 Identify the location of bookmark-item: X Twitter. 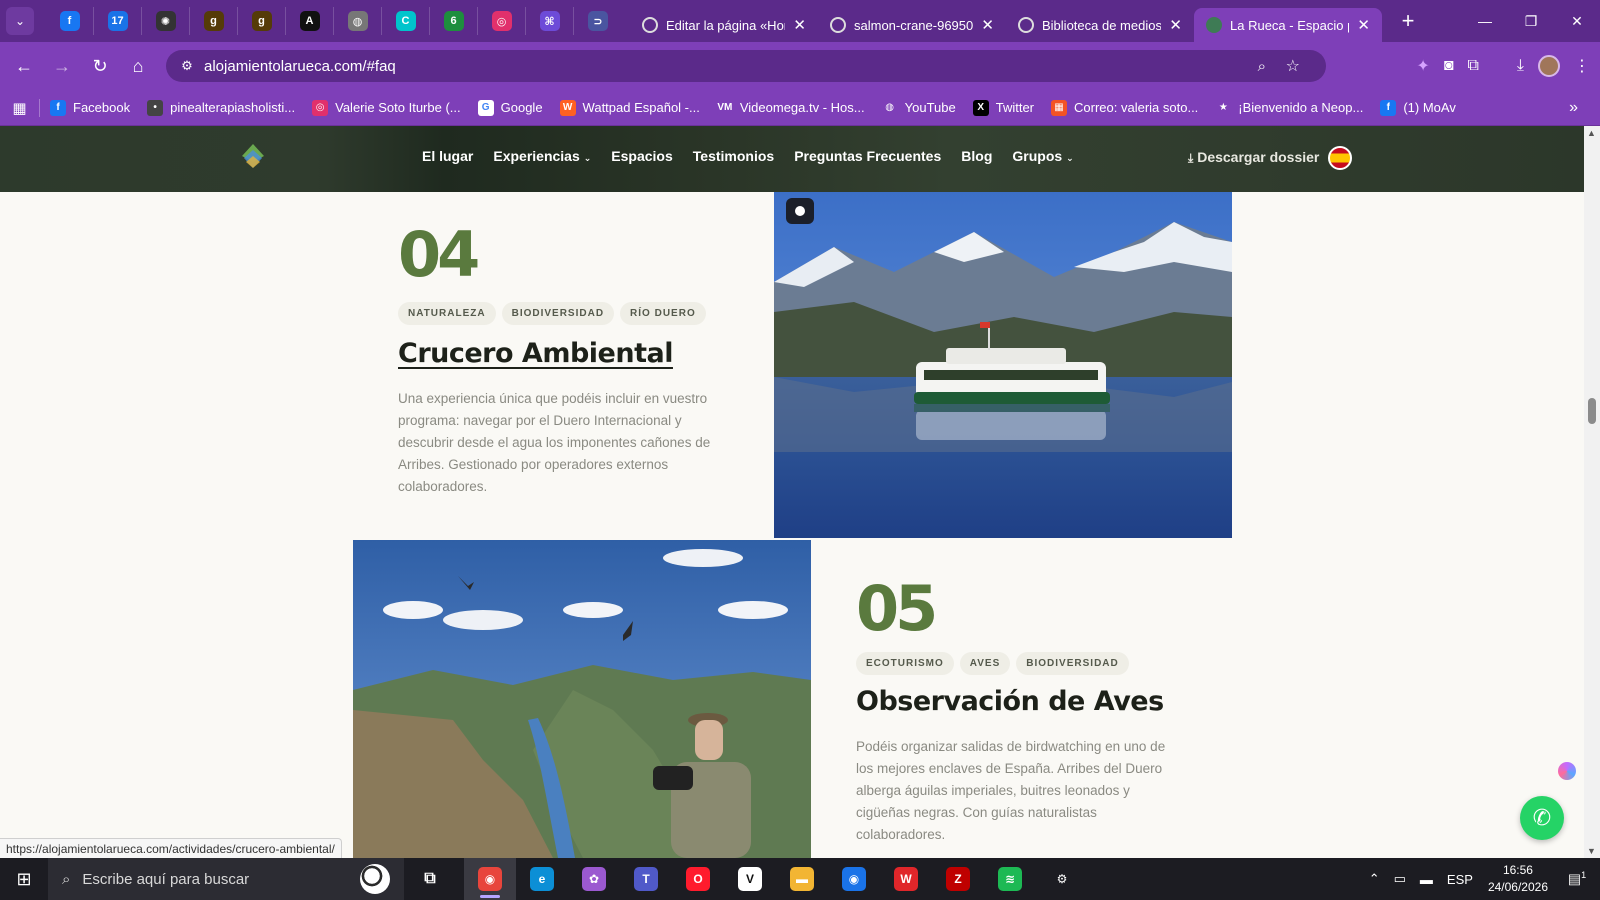
(1003, 107).